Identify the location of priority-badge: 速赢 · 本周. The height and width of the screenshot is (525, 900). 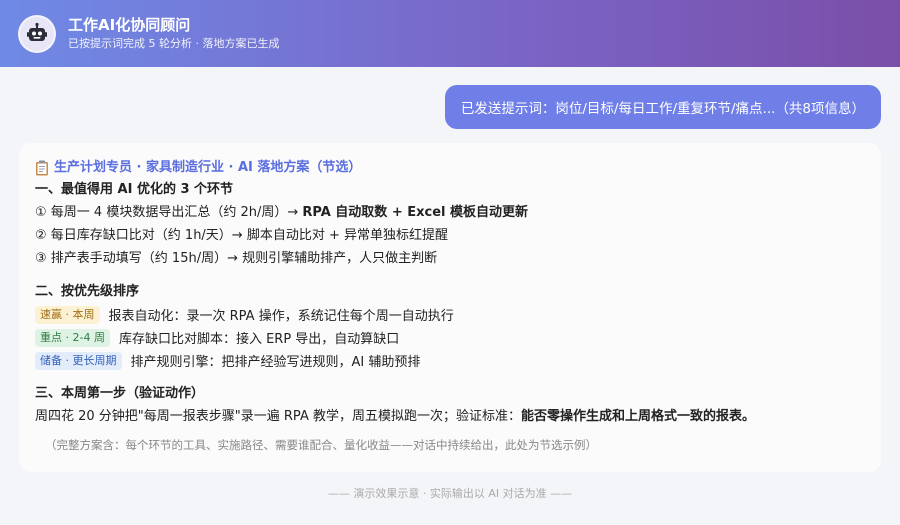
(67, 314).